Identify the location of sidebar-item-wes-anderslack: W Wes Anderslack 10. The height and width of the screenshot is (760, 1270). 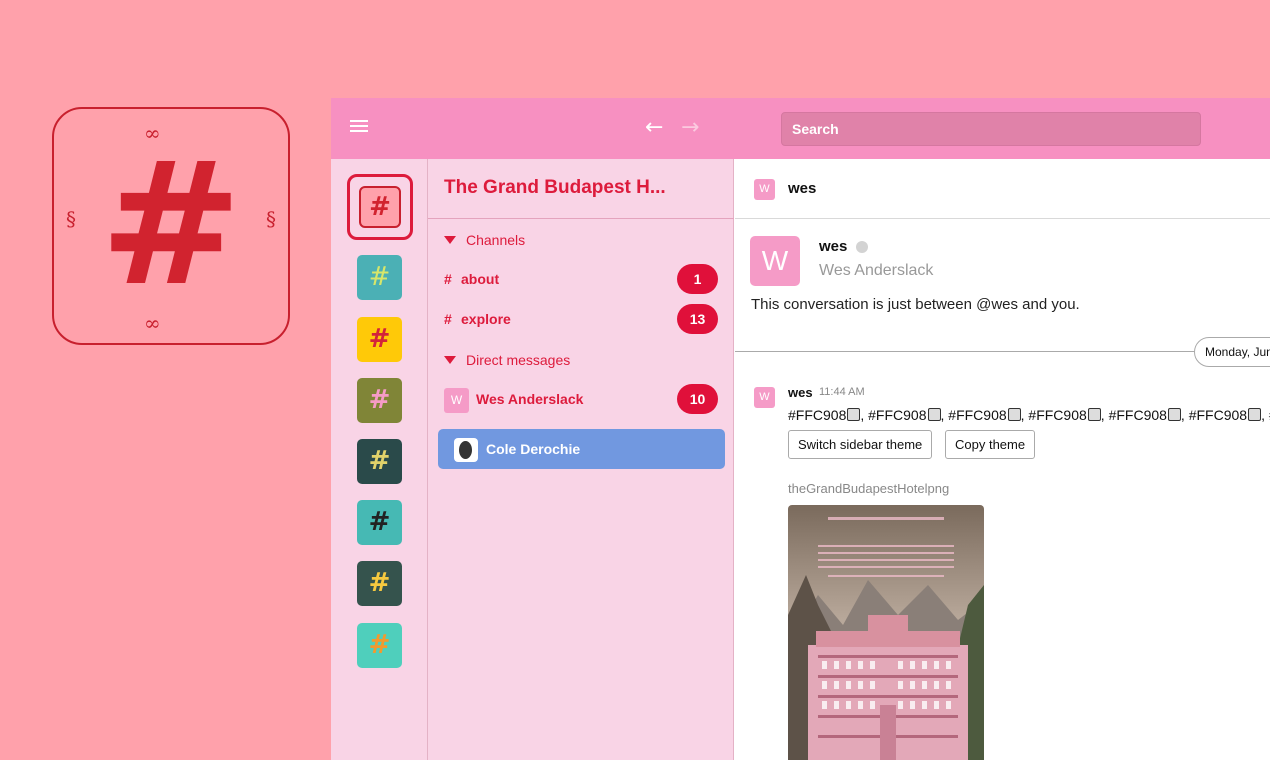
(581, 399).